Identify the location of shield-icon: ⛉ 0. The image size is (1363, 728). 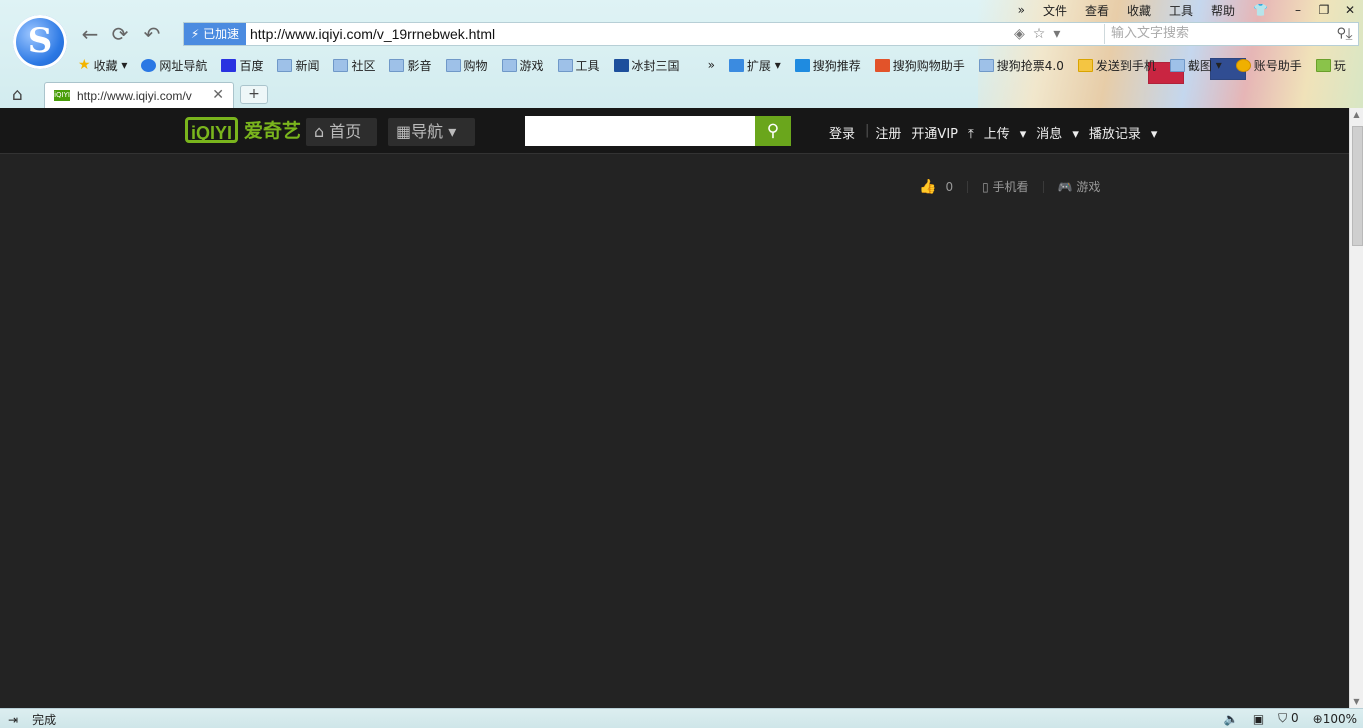
(1288, 718).